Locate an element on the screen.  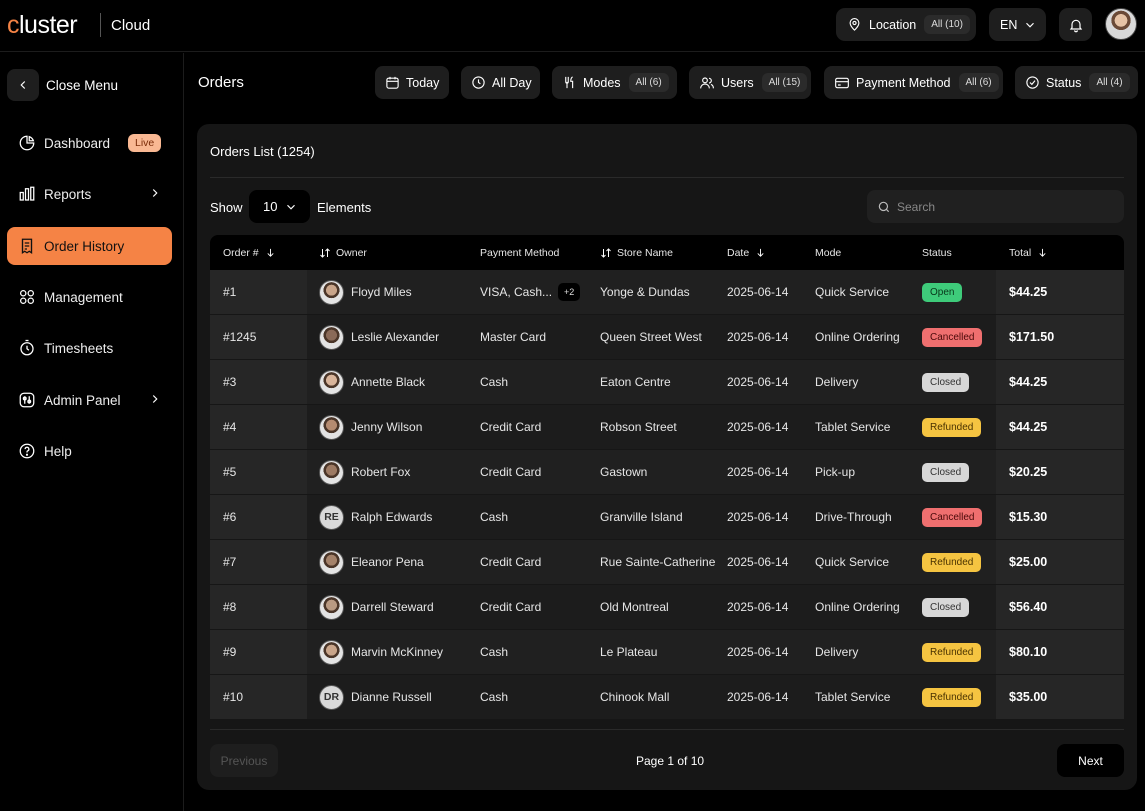
search-input is located at coordinates (997, 206).